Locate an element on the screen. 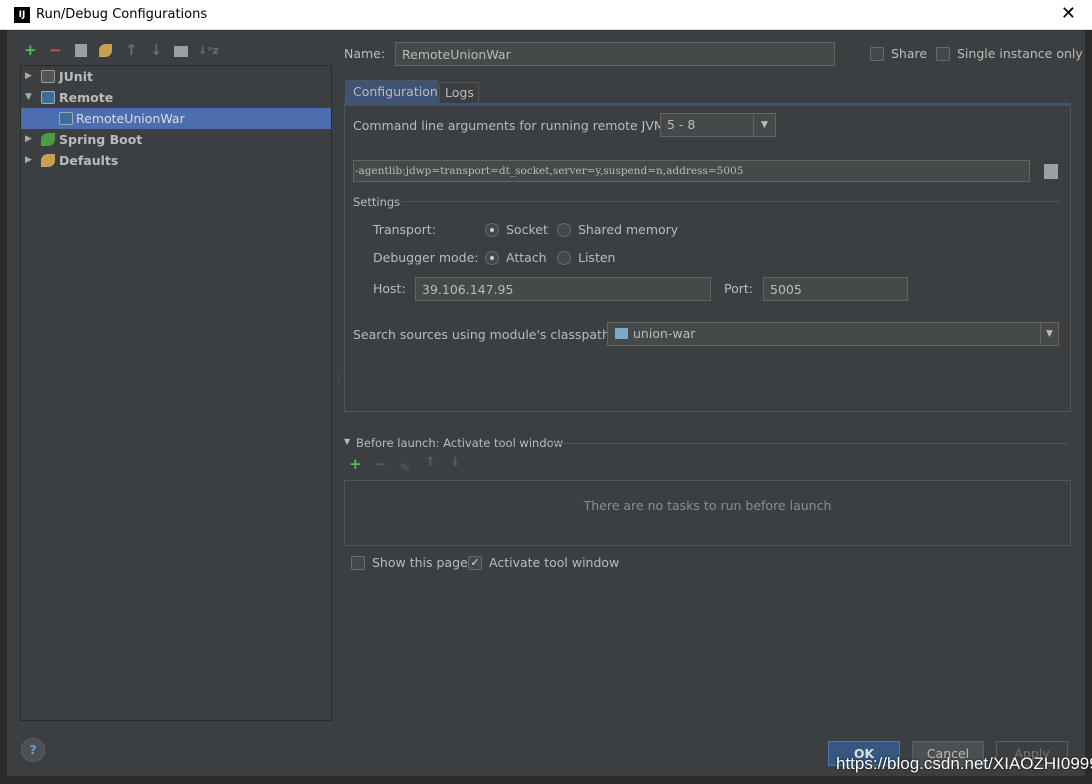 The height and width of the screenshot is (784, 1092). show-page-label: Show this page is located at coordinates (420, 562).